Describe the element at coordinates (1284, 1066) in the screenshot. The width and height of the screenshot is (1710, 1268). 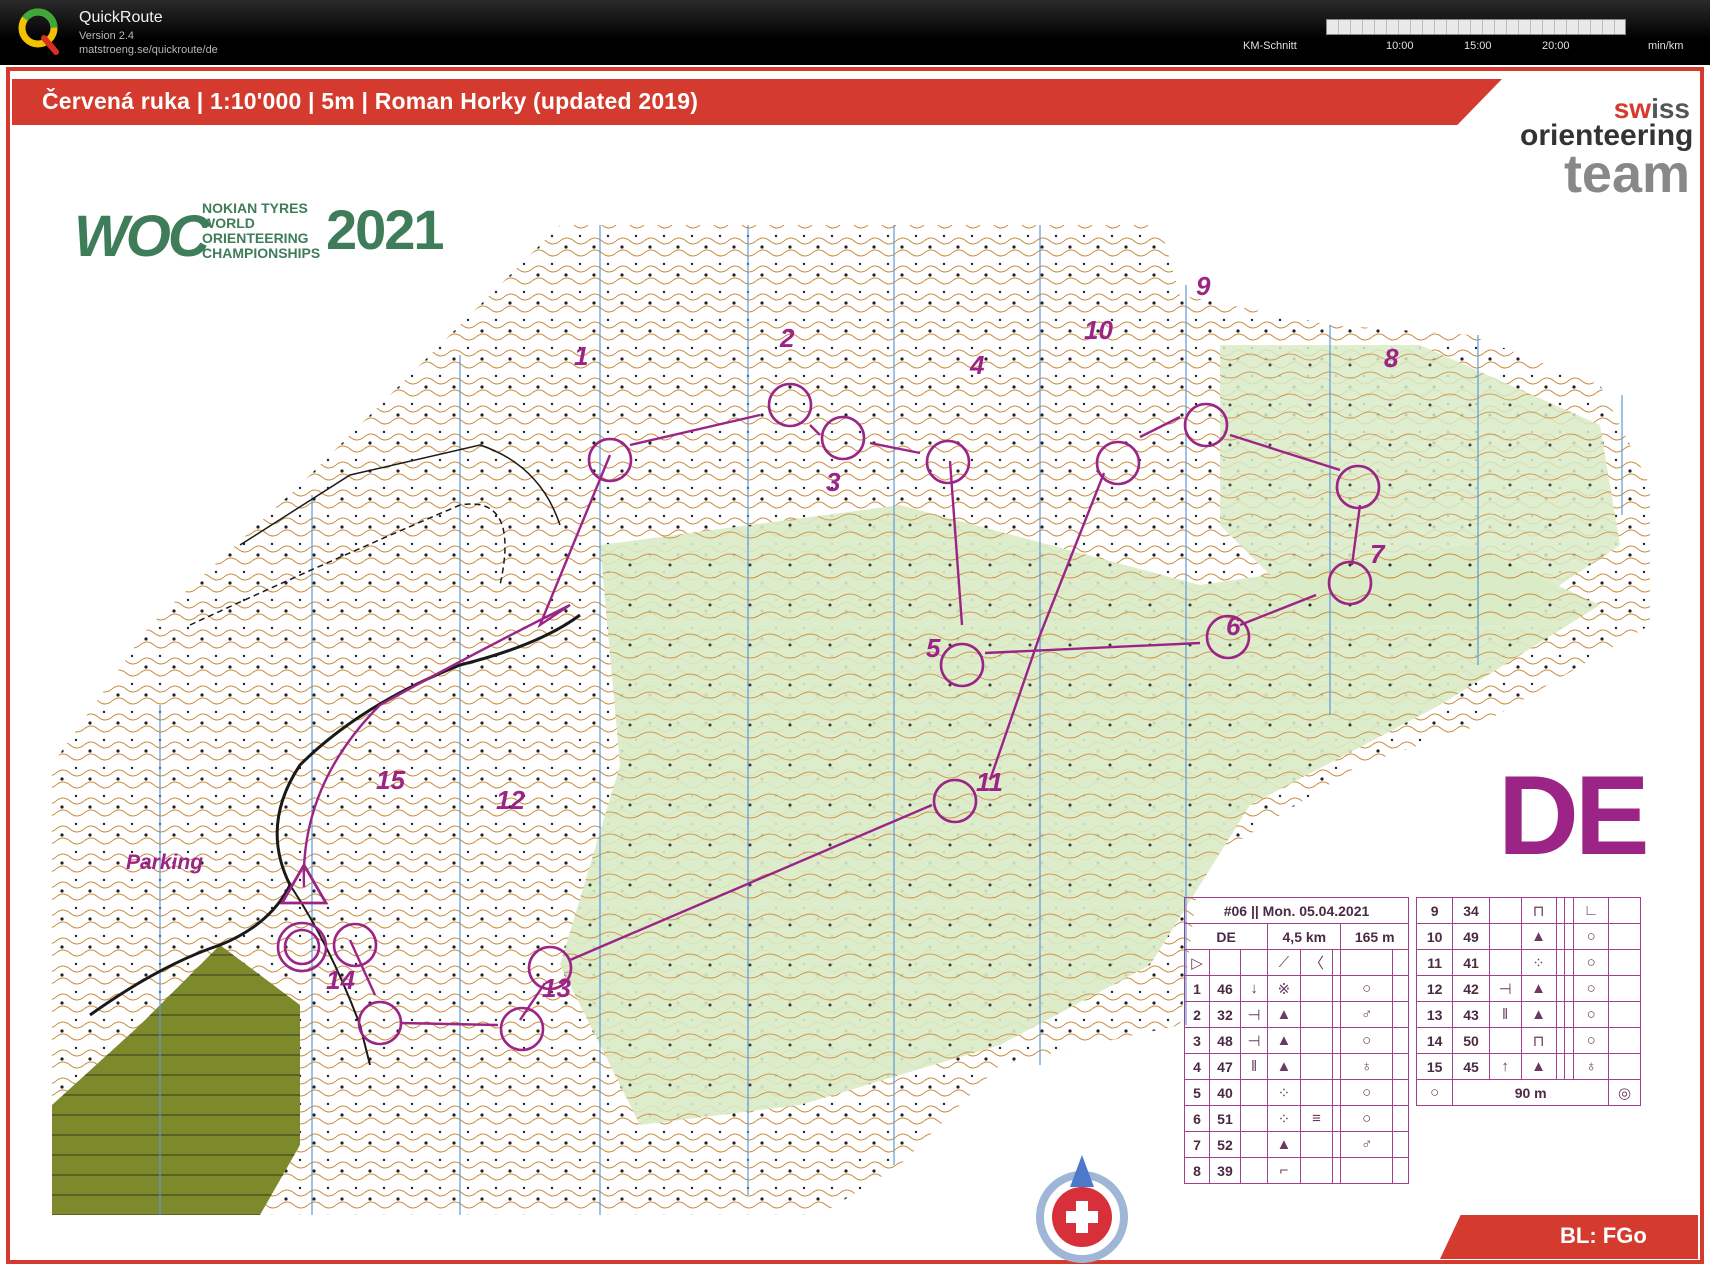
I see `pillar-icon: ▲` at that location.